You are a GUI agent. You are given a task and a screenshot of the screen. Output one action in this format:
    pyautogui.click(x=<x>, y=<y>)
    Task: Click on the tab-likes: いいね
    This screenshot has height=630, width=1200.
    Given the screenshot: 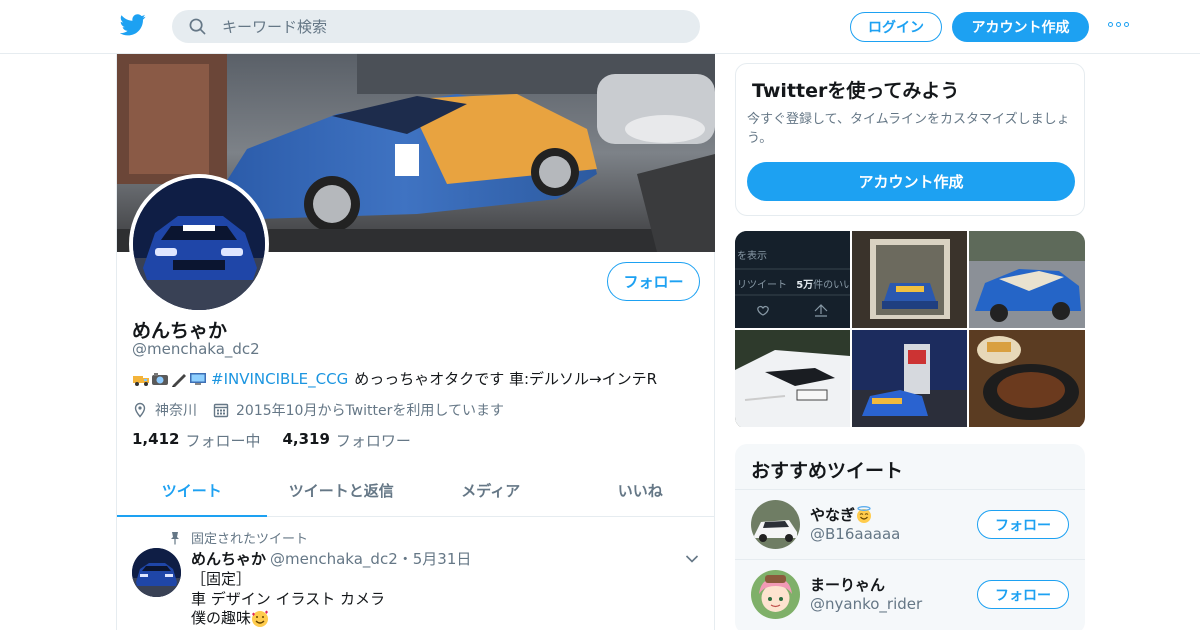 What is the action you would take?
    pyautogui.click(x=641, y=490)
    